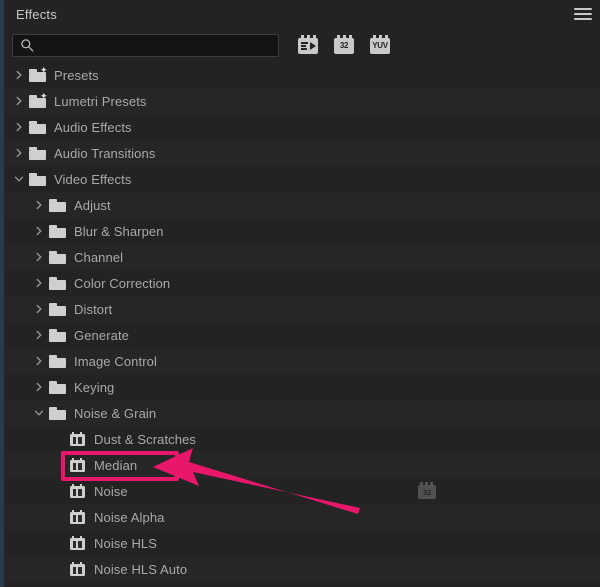 Image resolution: width=600 pixels, height=587 pixels. Describe the element at coordinates (302, 14) in the screenshot. I see `panel-titlebar: Effects` at that location.